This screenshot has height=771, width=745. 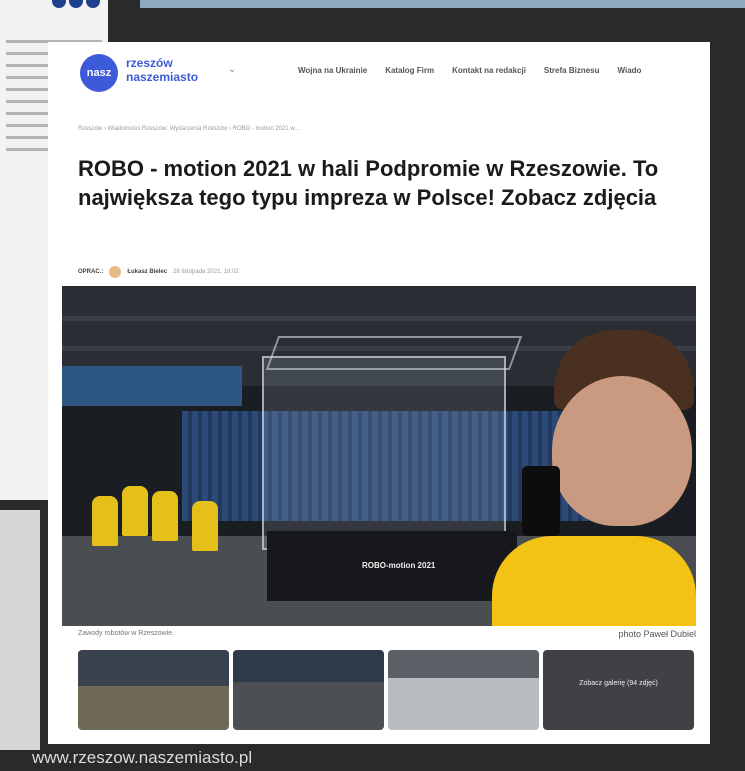 What do you see at coordinates (386, 690) in the screenshot?
I see `gallery-thumbnails: Zobacz galerię (94 zdjęć)` at bounding box center [386, 690].